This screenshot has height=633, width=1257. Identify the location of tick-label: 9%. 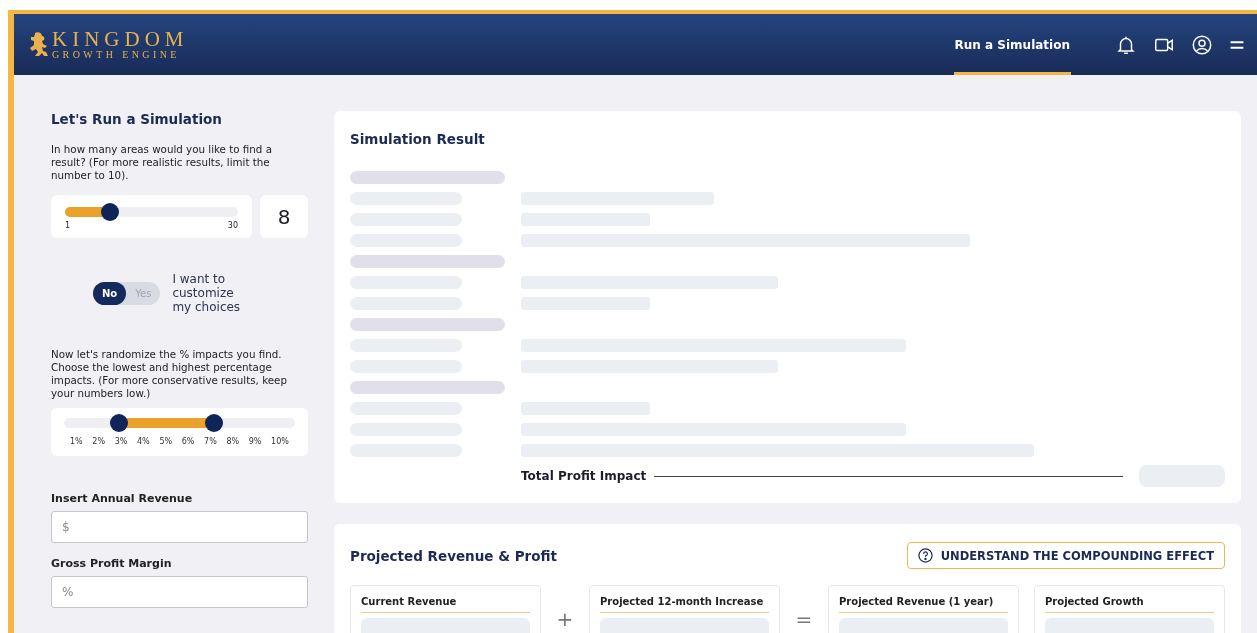
(255, 441).